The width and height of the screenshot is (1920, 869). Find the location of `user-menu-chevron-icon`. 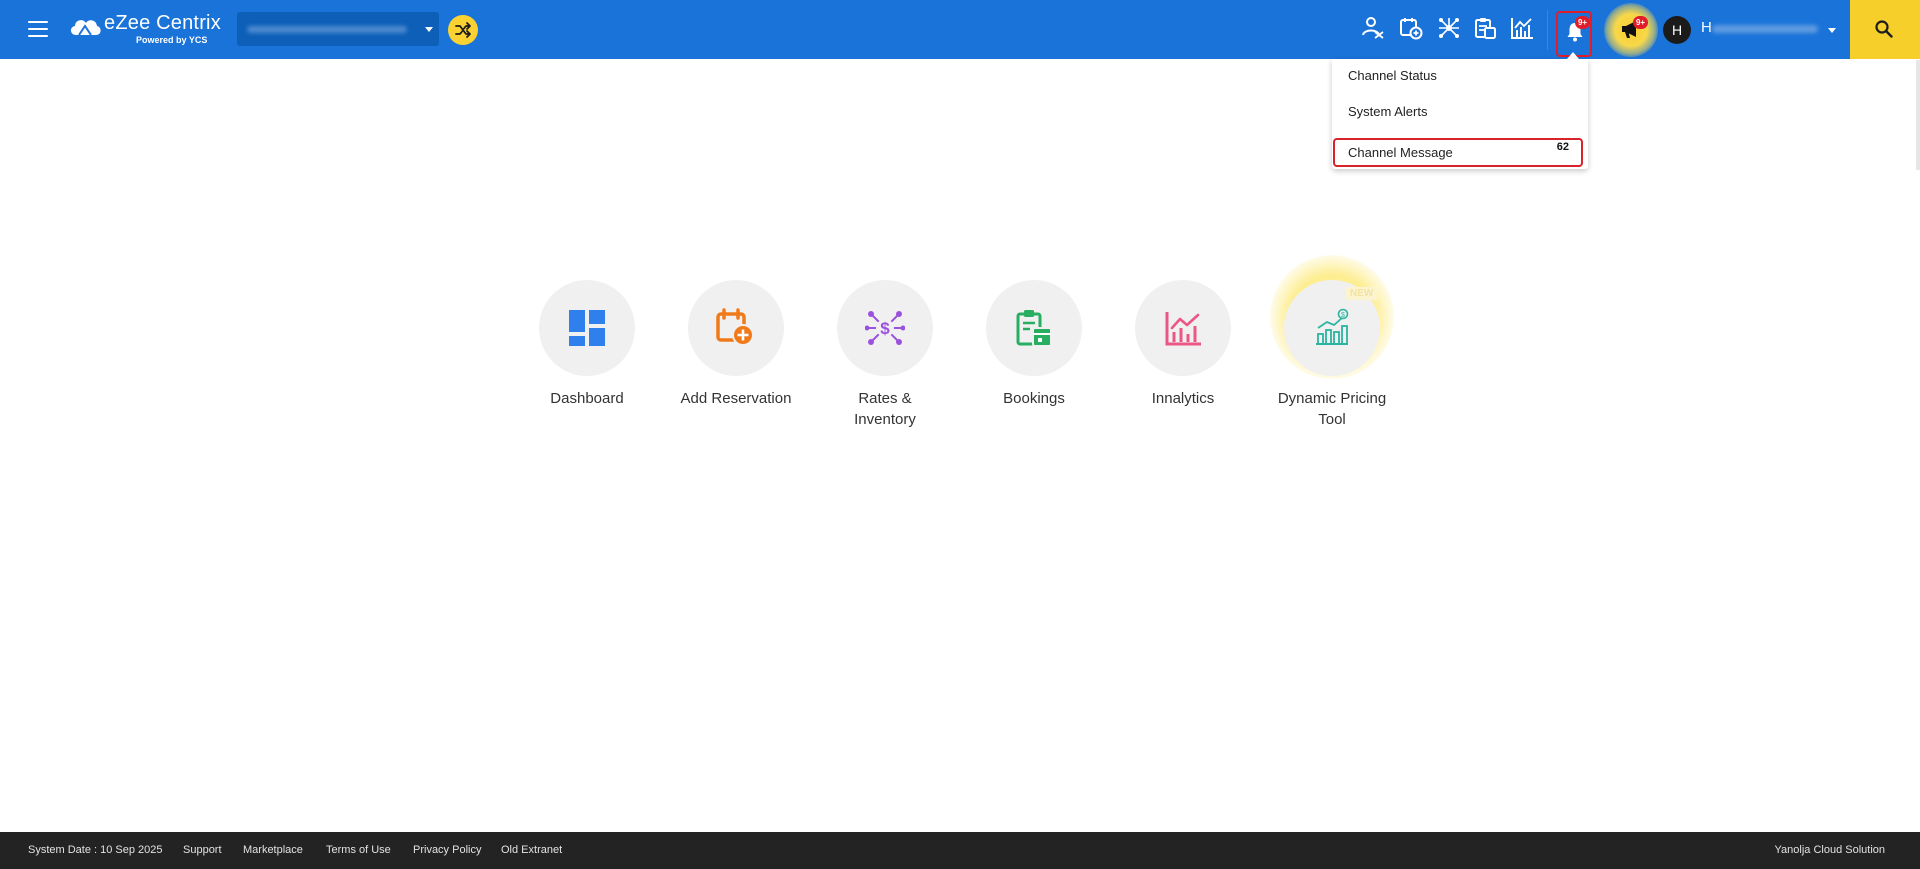

user-menu-chevron-icon is located at coordinates (1832, 30).